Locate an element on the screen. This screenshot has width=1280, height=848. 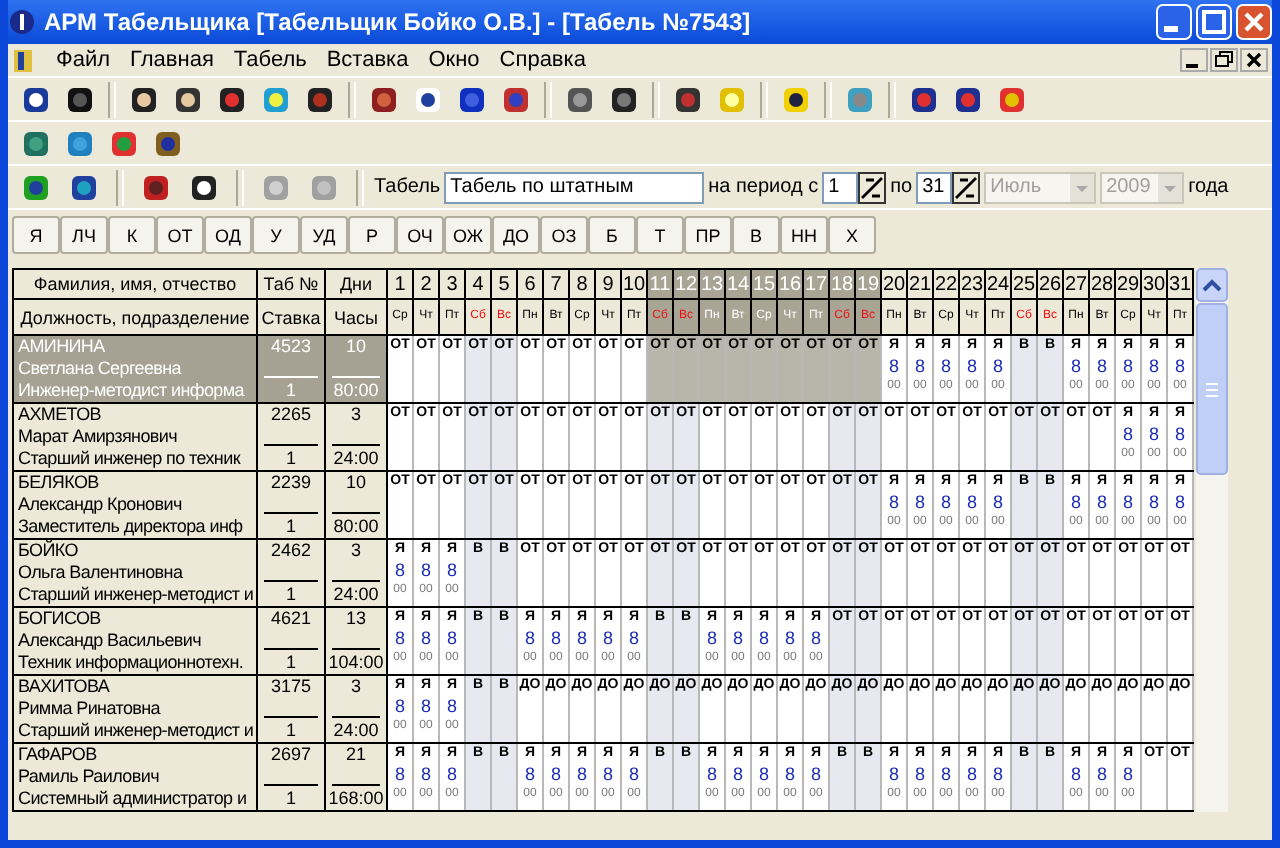
code-button: ДО is located at coordinates (516, 235).